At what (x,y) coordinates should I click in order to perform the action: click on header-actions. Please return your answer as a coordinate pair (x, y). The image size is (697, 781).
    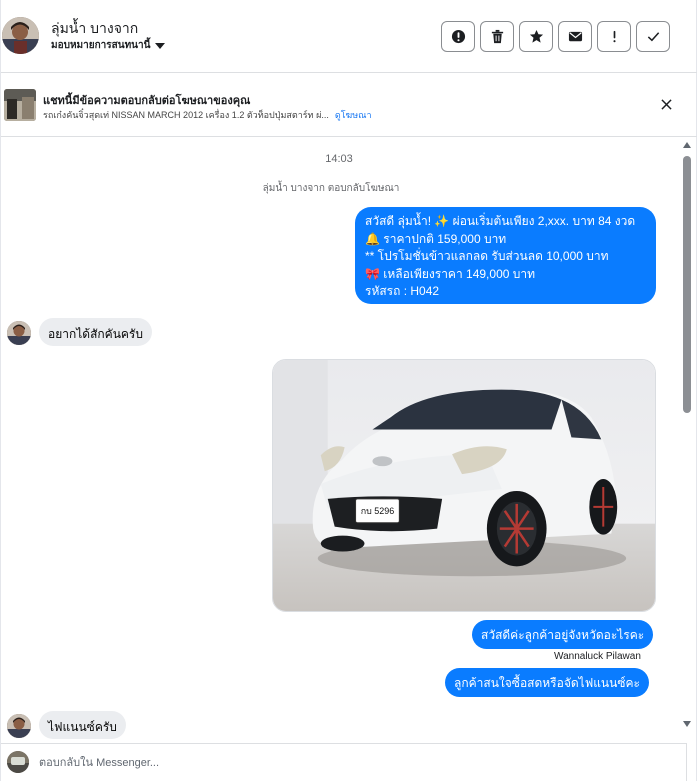
    Looking at the image, I should click on (555, 36).